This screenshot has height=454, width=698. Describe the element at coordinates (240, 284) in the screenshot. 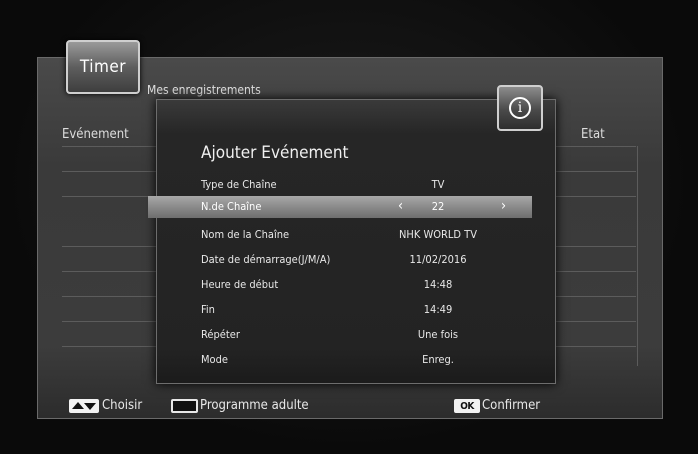

I see `field-label: Heure de début` at that location.